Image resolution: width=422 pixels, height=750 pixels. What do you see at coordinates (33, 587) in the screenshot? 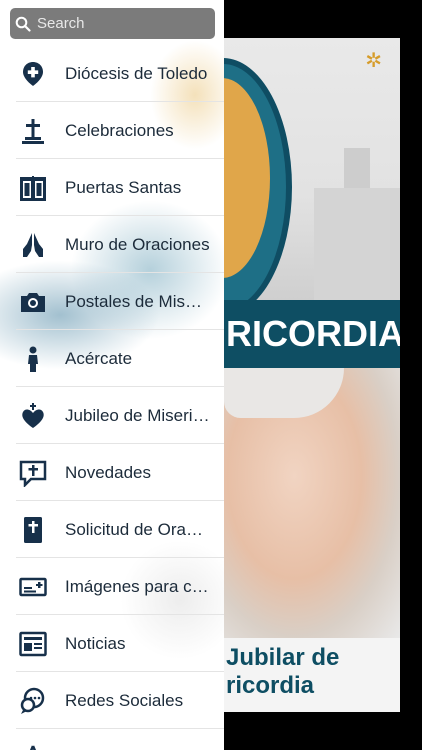
I see `image-card-icon` at bounding box center [33, 587].